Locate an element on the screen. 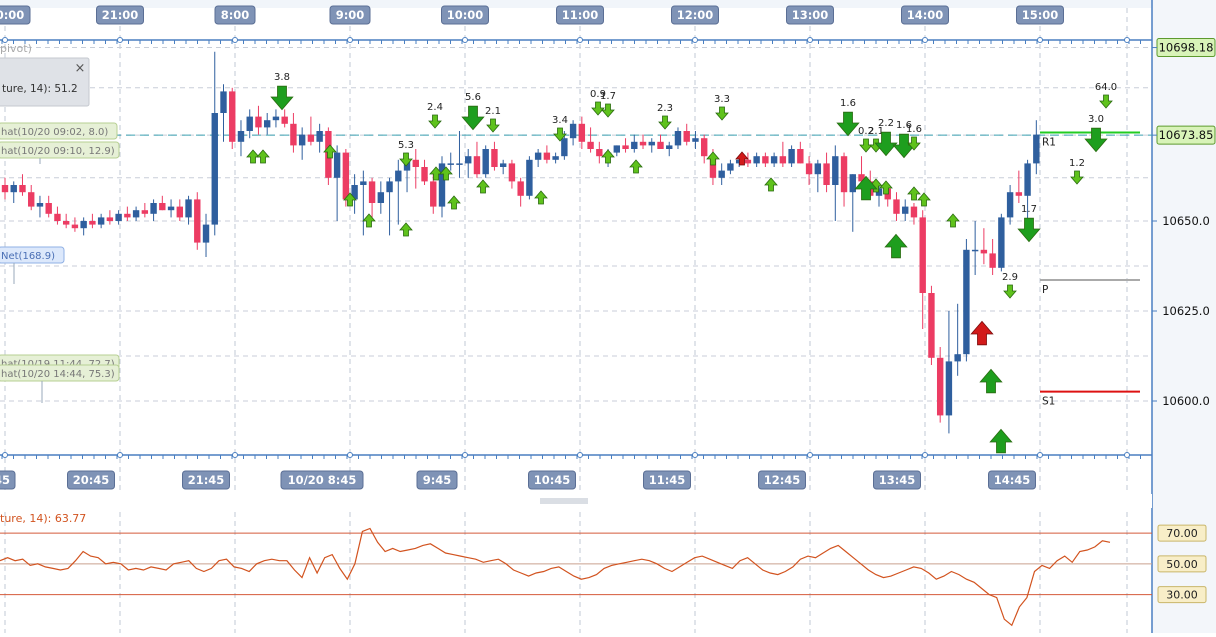 Image resolution: width=1216 pixels, height=637 pixels. signal-value-label: 3.4 is located at coordinates (560, 120).